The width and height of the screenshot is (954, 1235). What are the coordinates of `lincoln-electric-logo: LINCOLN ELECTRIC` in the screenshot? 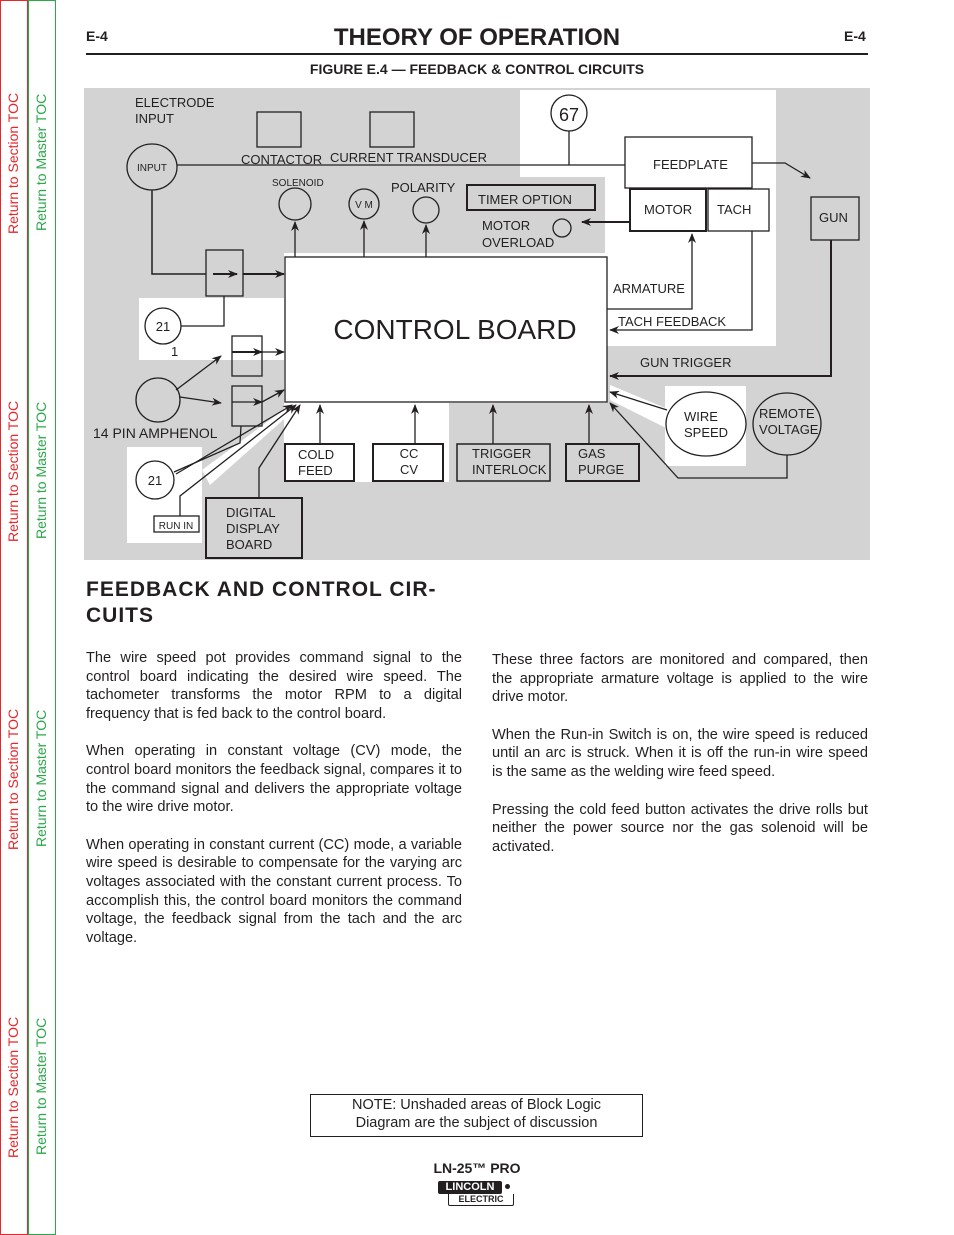 It's located at (478, 1195).